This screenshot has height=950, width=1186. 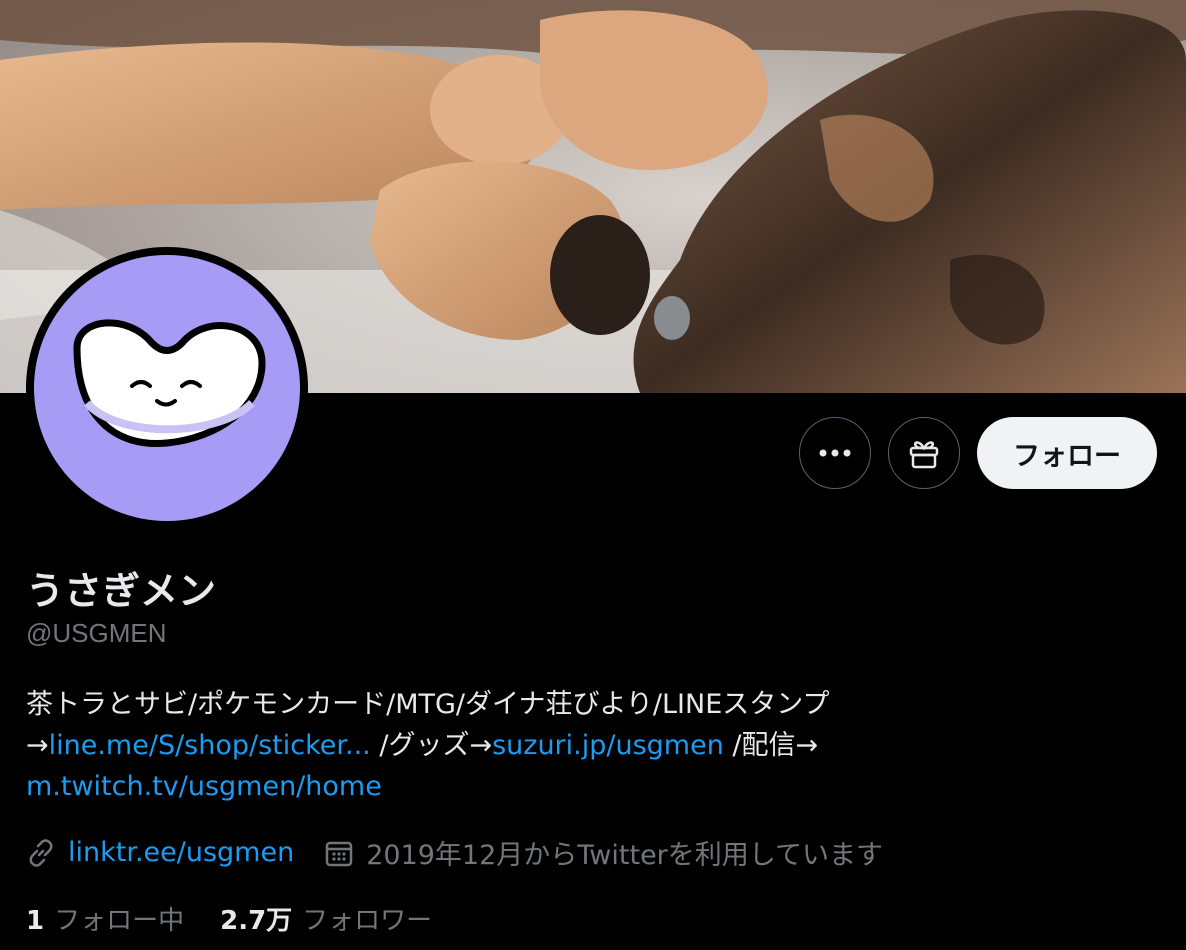 I want to click on avatar-image, so click(x=167, y=388).